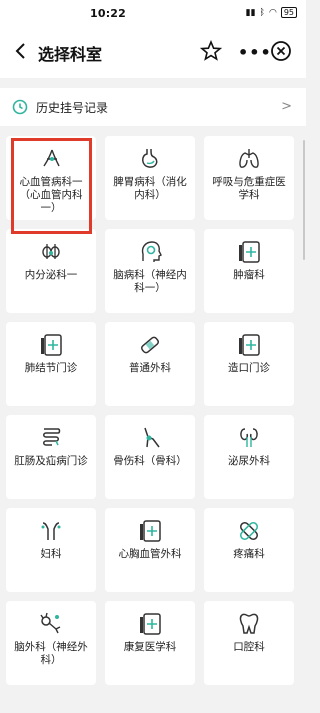 Image resolution: width=320 pixels, height=713 pixels. What do you see at coordinates (249, 647) in the screenshot?
I see `department-name: 口腔科` at bounding box center [249, 647].